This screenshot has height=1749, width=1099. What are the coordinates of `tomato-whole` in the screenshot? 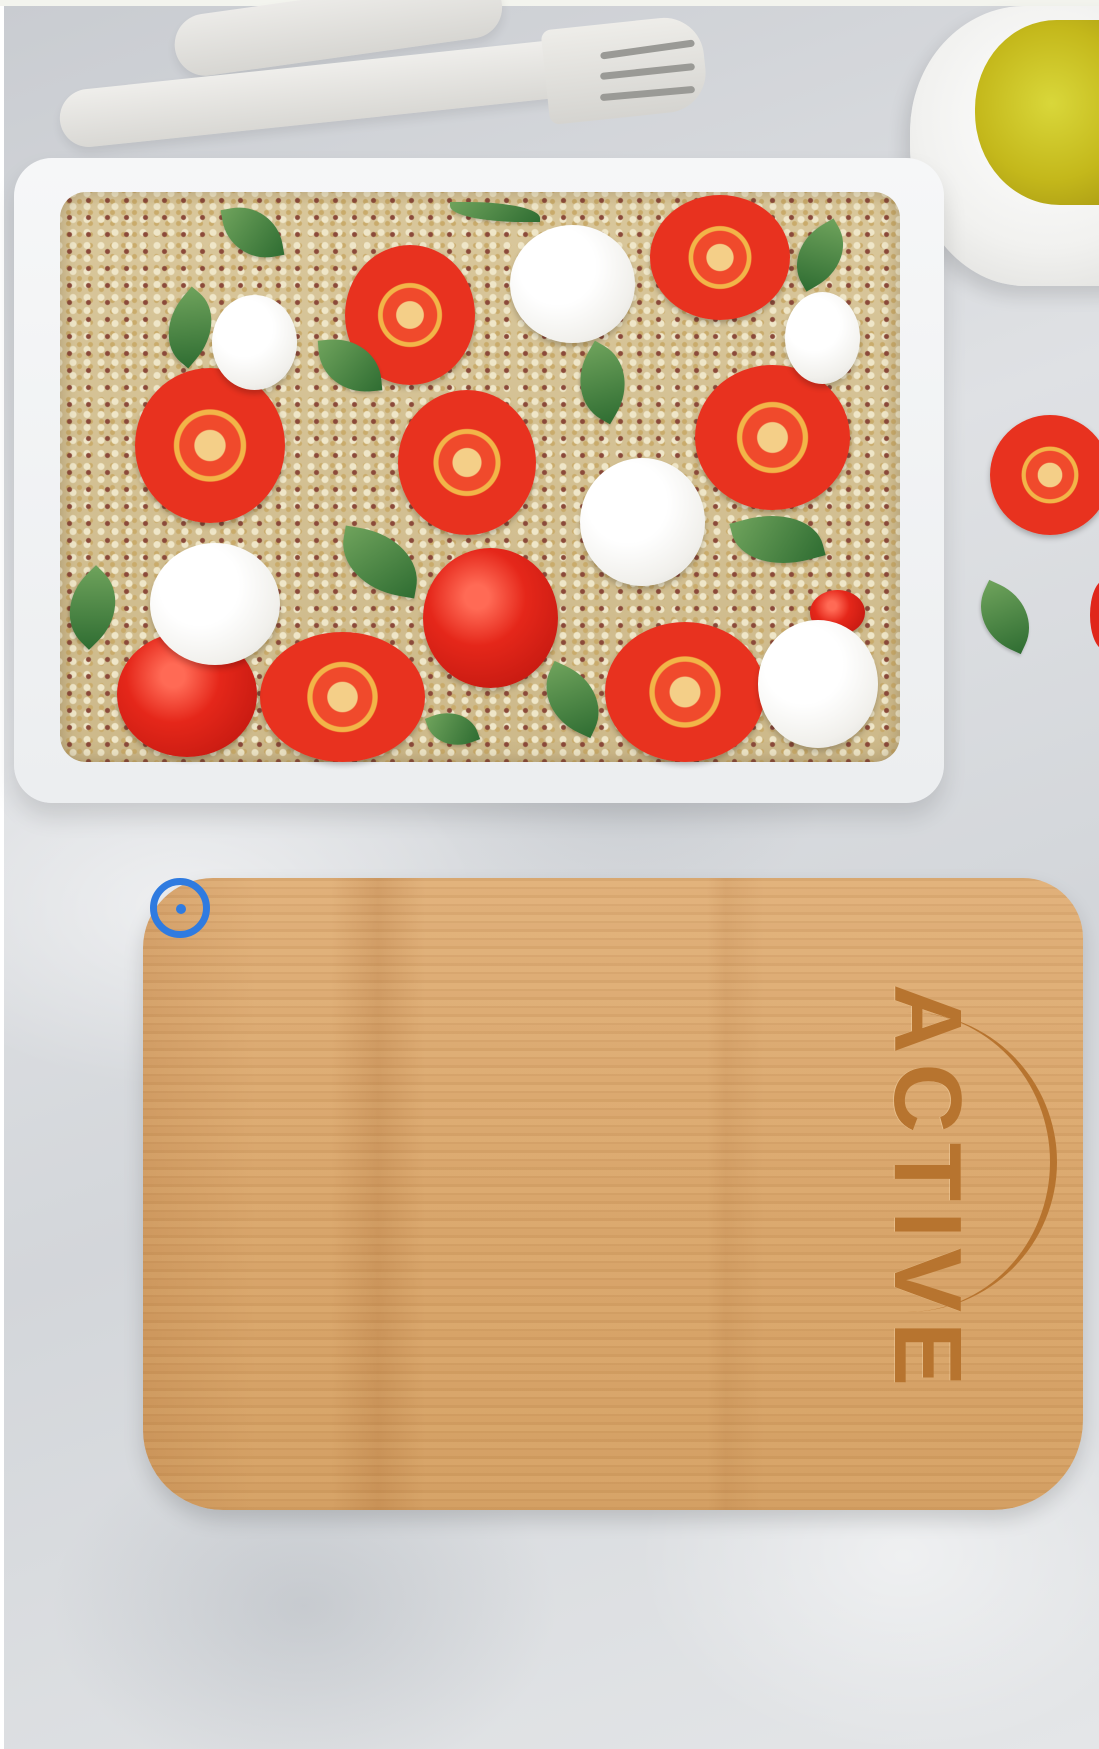 It's located at (490, 618).